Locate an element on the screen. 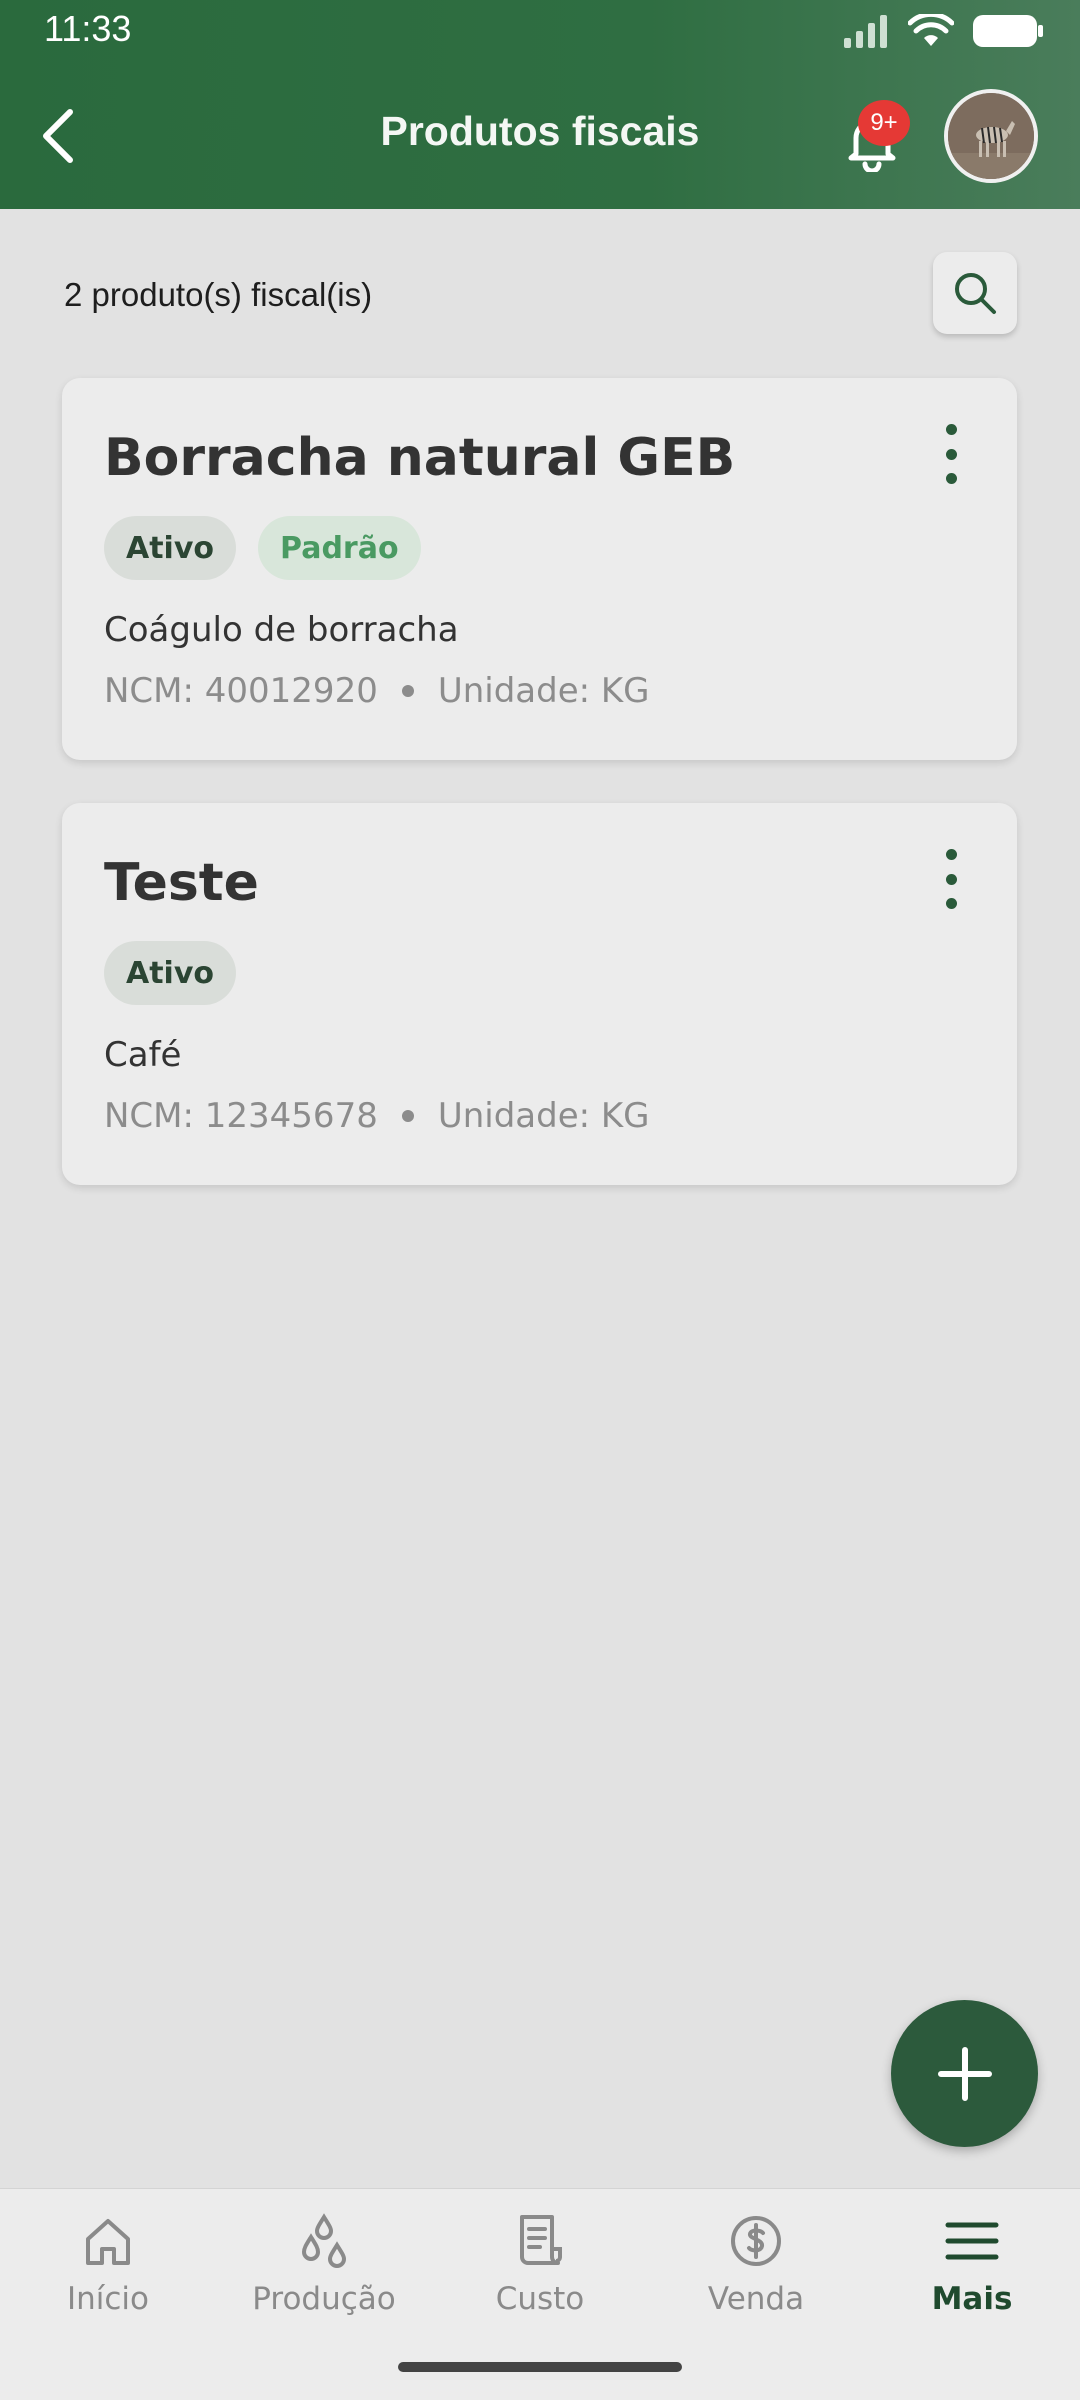 This screenshot has width=1080, height=2400. status-icons is located at coordinates (943, 31).